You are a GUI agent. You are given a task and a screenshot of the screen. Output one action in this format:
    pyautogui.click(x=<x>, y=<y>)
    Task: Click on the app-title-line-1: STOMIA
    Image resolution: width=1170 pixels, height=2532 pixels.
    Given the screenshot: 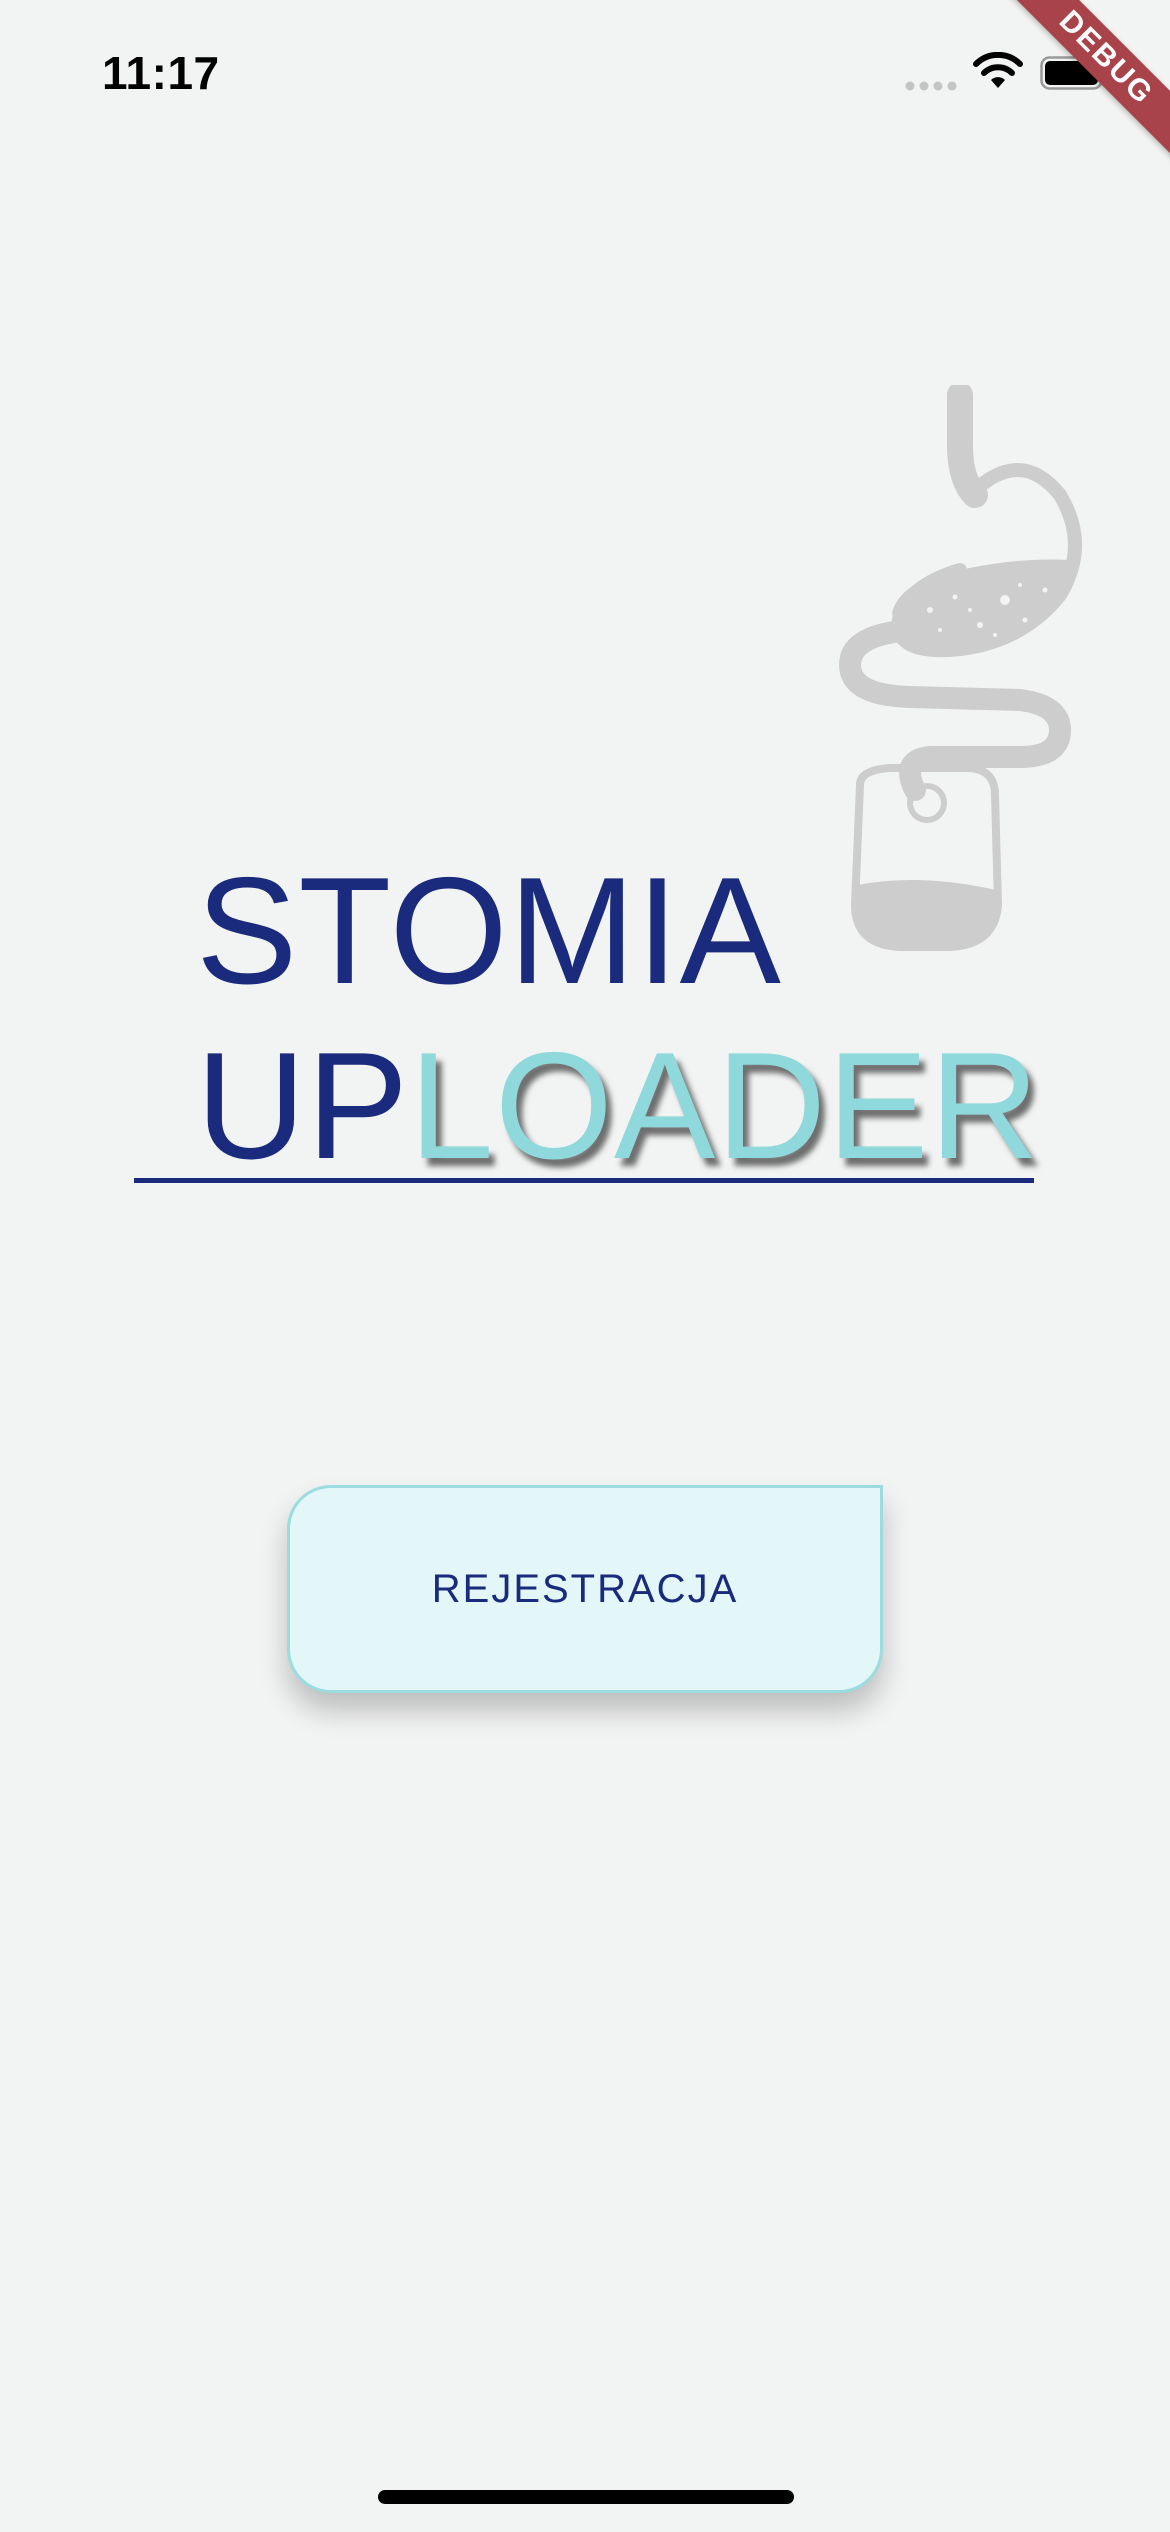 What is the action you would take?
    pyautogui.click(x=489, y=931)
    